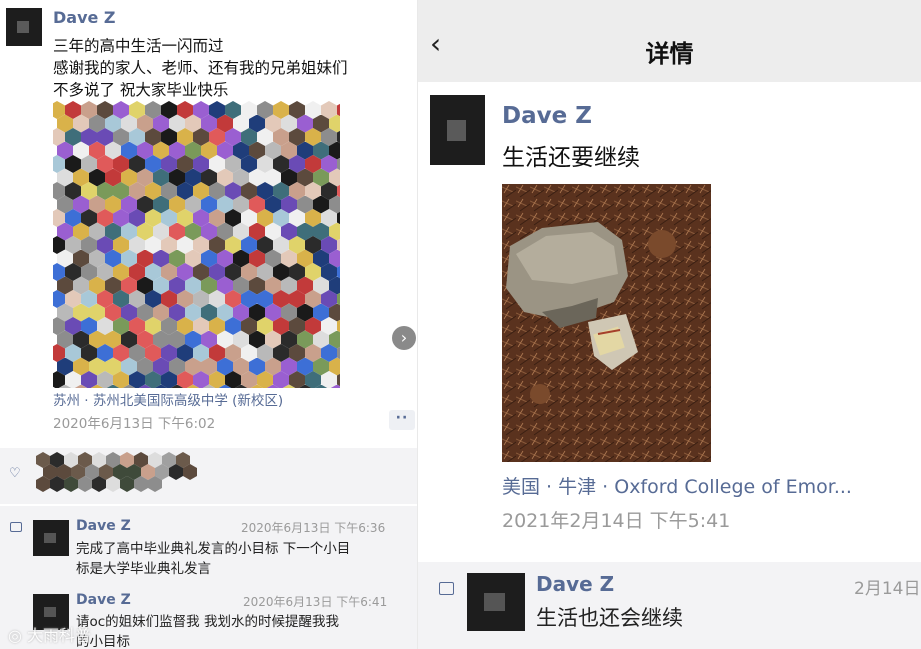 The width and height of the screenshot is (921, 649). What do you see at coordinates (313, 528) in the screenshot?
I see `comment-time: 2020年6月13日 下午6:36` at bounding box center [313, 528].